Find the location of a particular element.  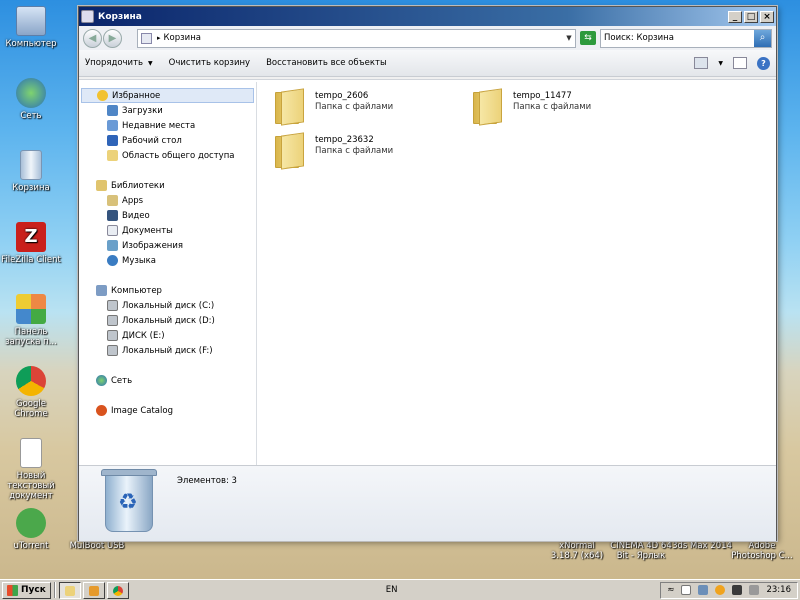

nav-libraries: Библиотеки is located at coordinates (168, 185).